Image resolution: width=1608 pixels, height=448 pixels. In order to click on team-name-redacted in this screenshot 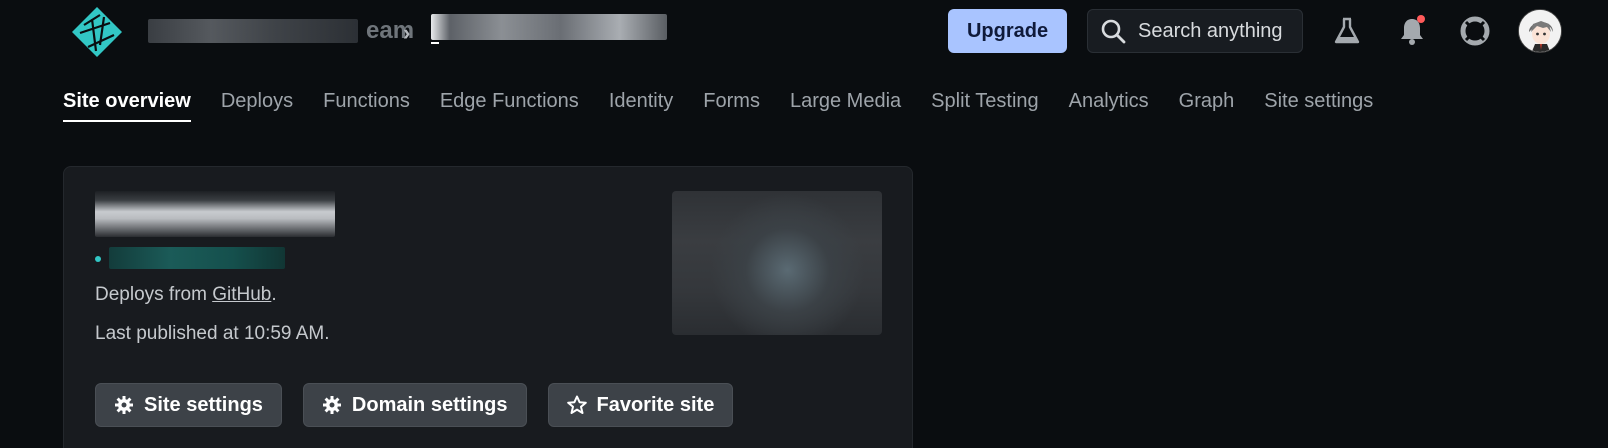, I will do `click(253, 31)`.